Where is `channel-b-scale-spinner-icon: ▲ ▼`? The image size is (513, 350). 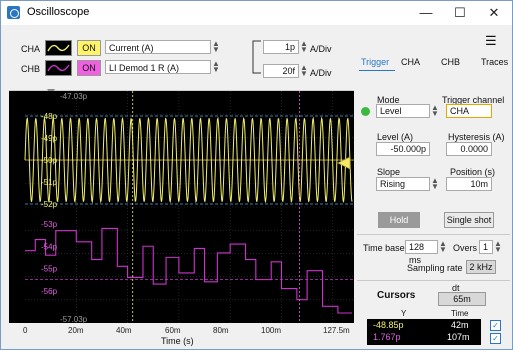
channel-b-scale-spinner-icon: ▲ ▼ is located at coordinates (304, 71).